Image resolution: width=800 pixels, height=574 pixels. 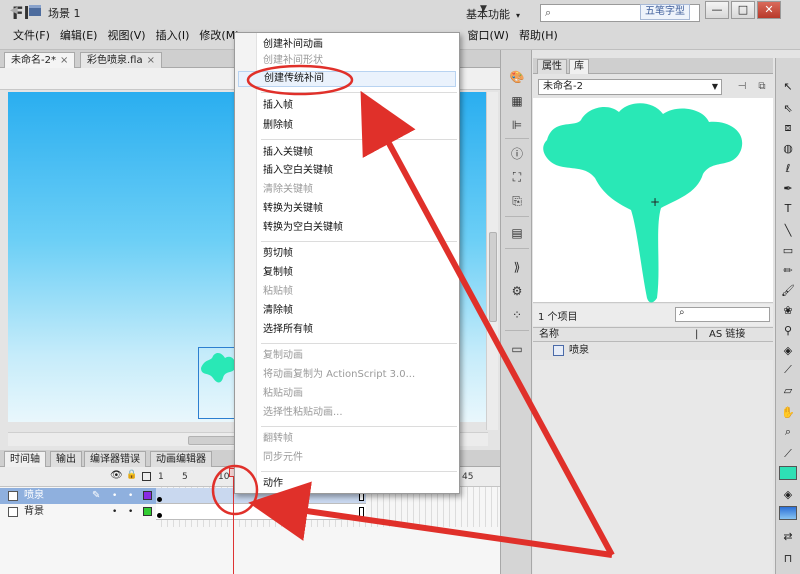 I want to click on back-arrow-icon: ◀, so click(x=14, y=10).